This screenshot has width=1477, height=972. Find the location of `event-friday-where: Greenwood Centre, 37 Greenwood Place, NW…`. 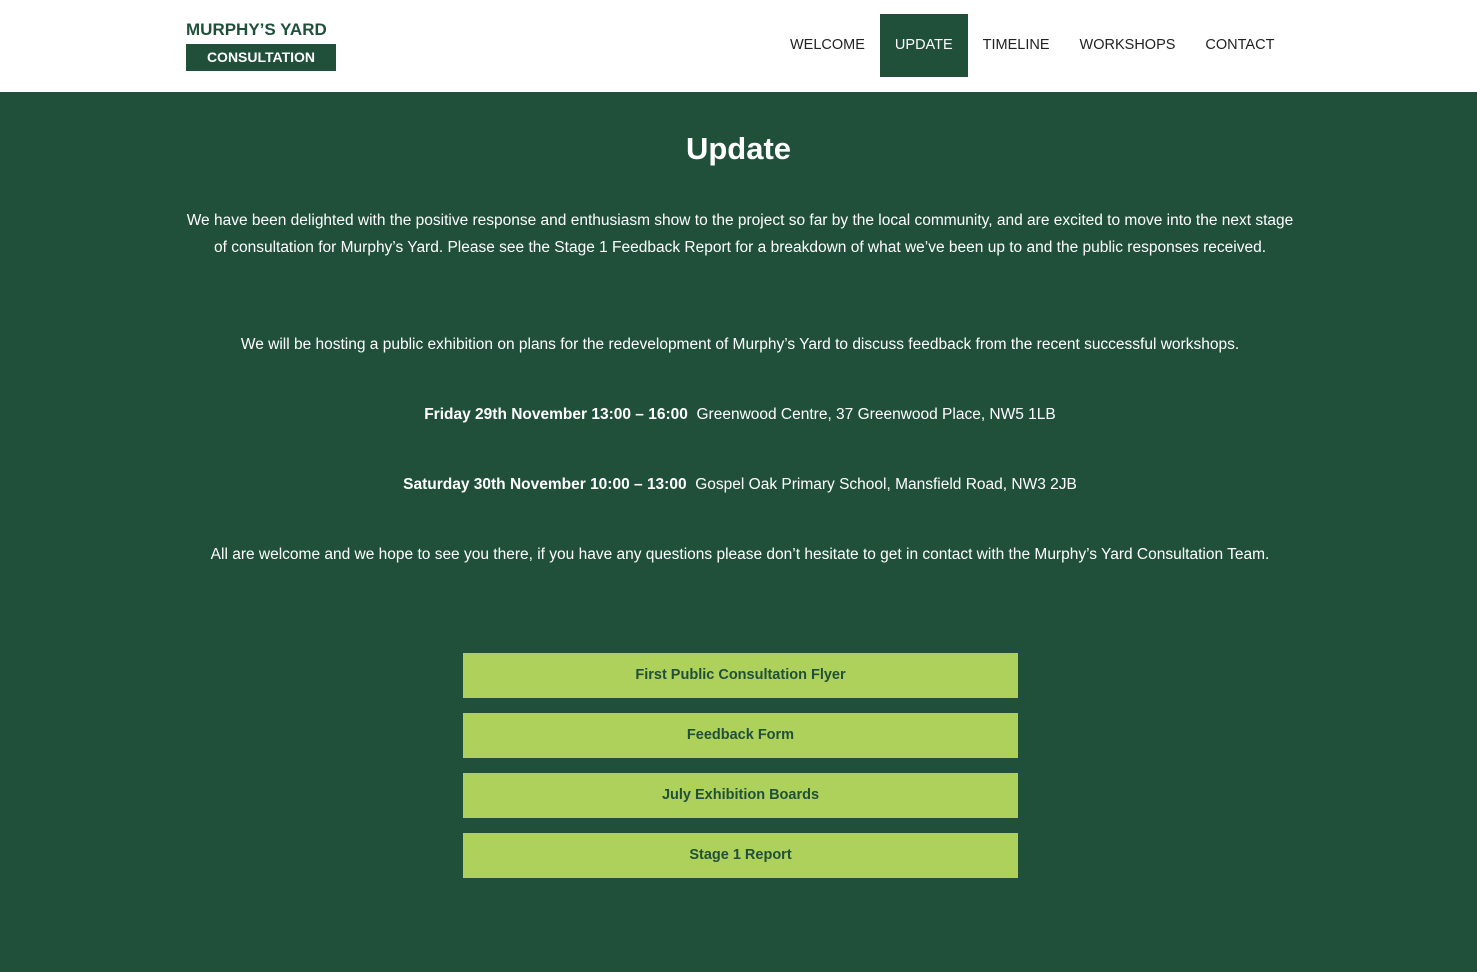

event-friday-where: Greenwood Centre, 37 Greenwood Place, NW… is located at coordinates (876, 414).